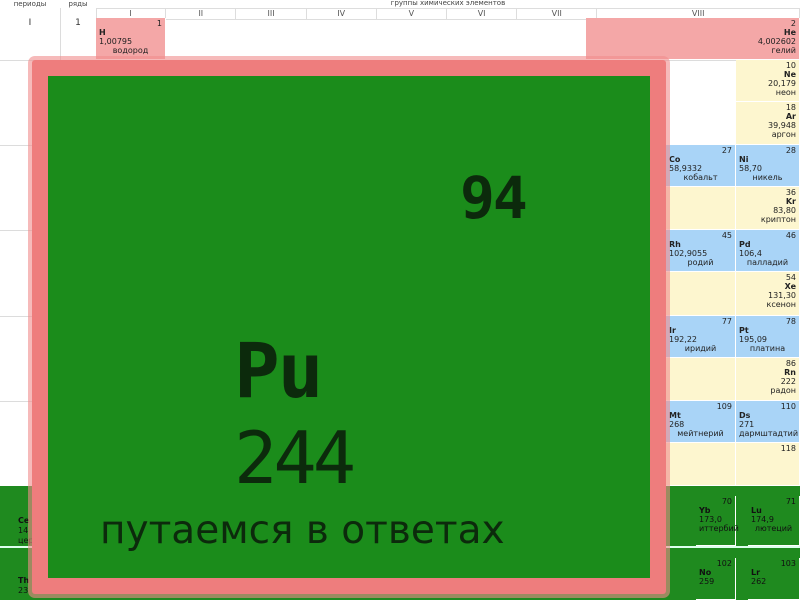 The image size is (800, 600). Describe the element at coordinates (494, 198) in the screenshot. I see `overlay-atomic-number: 94` at that location.